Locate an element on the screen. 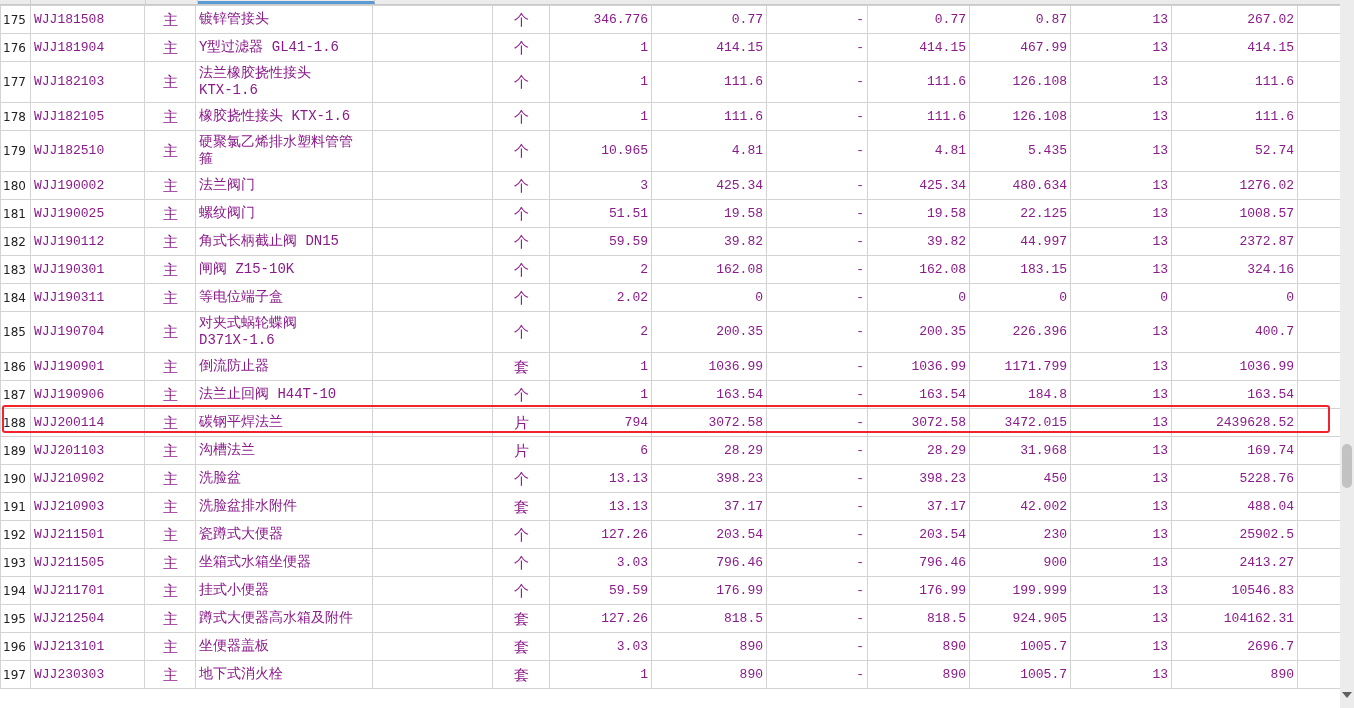  amount-cell-text: 2413.27 is located at coordinates (1266, 562).